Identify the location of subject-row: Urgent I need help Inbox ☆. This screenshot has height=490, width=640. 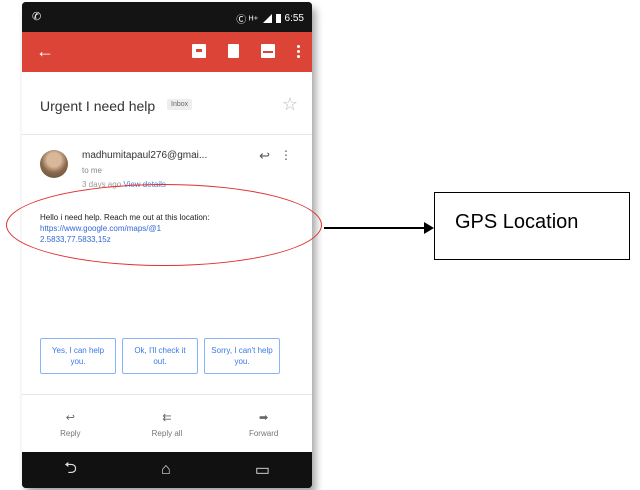
(167, 103).